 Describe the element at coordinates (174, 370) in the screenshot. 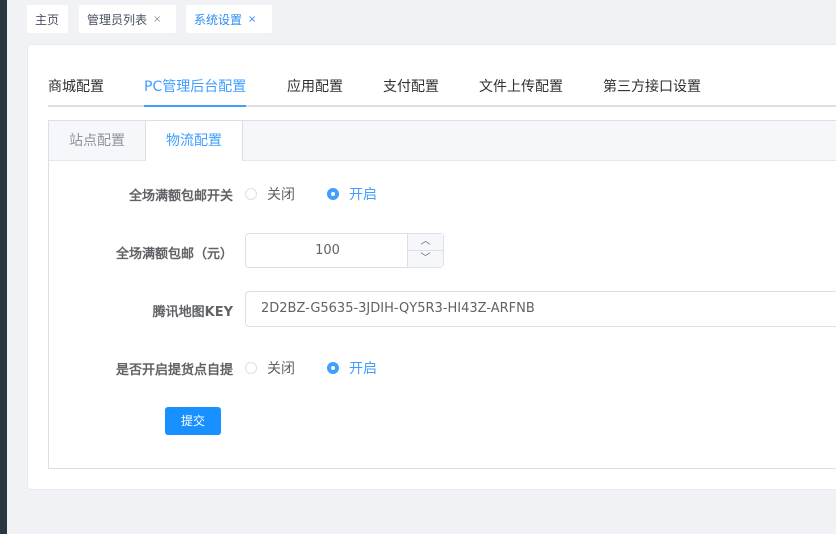

I see `pickup-switch-label: 是否开启提货点自提` at that location.